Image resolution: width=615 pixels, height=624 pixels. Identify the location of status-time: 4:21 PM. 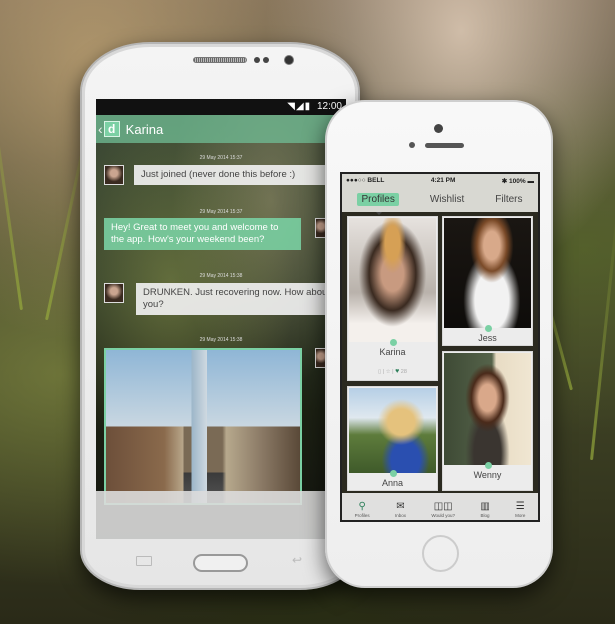
(443, 180).